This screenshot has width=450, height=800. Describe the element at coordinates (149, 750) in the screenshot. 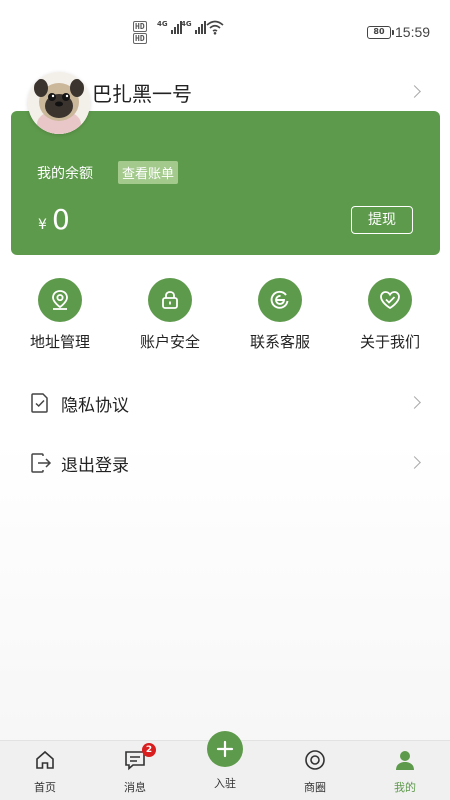

I see `unread-badge: 2` at that location.